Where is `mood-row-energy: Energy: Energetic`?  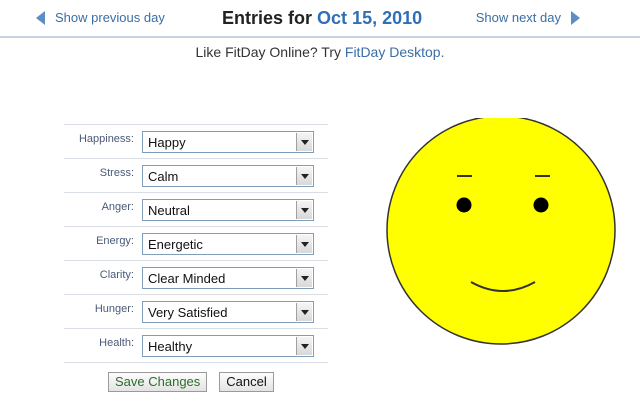 mood-row-energy: Energy: Energetic is located at coordinates (196, 244).